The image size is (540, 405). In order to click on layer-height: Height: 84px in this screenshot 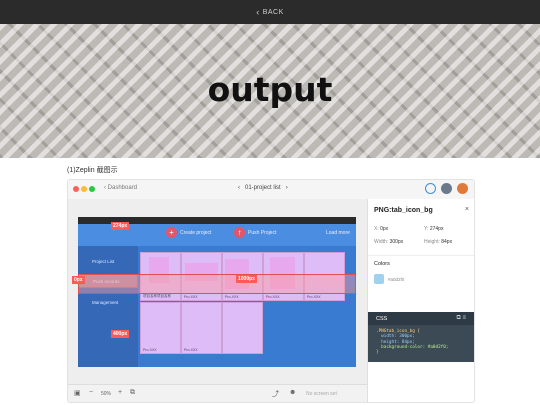, I will do `click(438, 242)`.